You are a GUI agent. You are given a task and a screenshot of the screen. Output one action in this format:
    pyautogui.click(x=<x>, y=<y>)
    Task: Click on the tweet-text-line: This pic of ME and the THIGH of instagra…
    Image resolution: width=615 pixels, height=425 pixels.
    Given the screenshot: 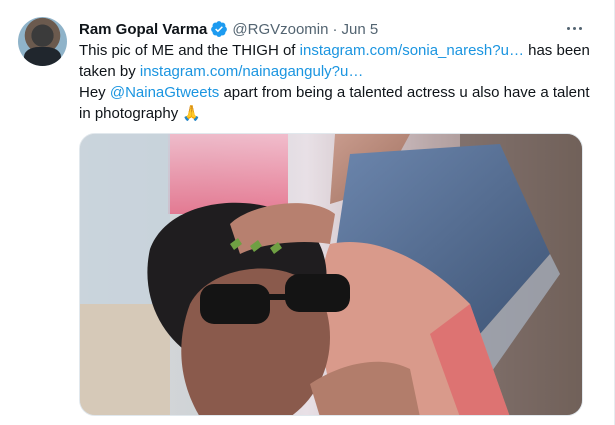 What is the action you would take?
    pyautogui.click(x=339, y=50)
    